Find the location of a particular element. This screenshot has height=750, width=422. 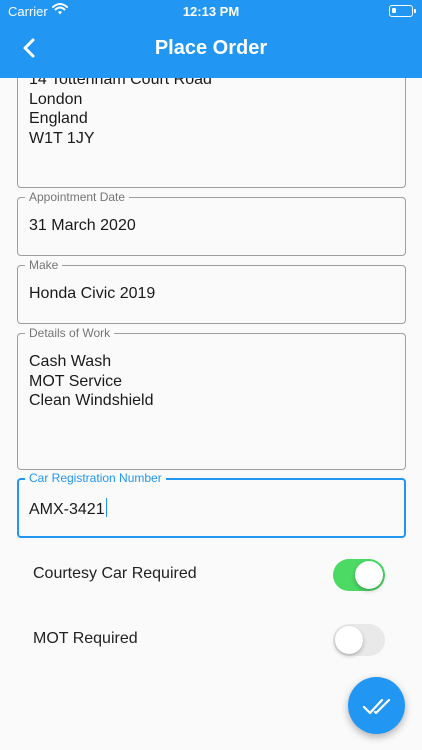

details-of-work-label: Details of Work is located at coordinates (70, 333).